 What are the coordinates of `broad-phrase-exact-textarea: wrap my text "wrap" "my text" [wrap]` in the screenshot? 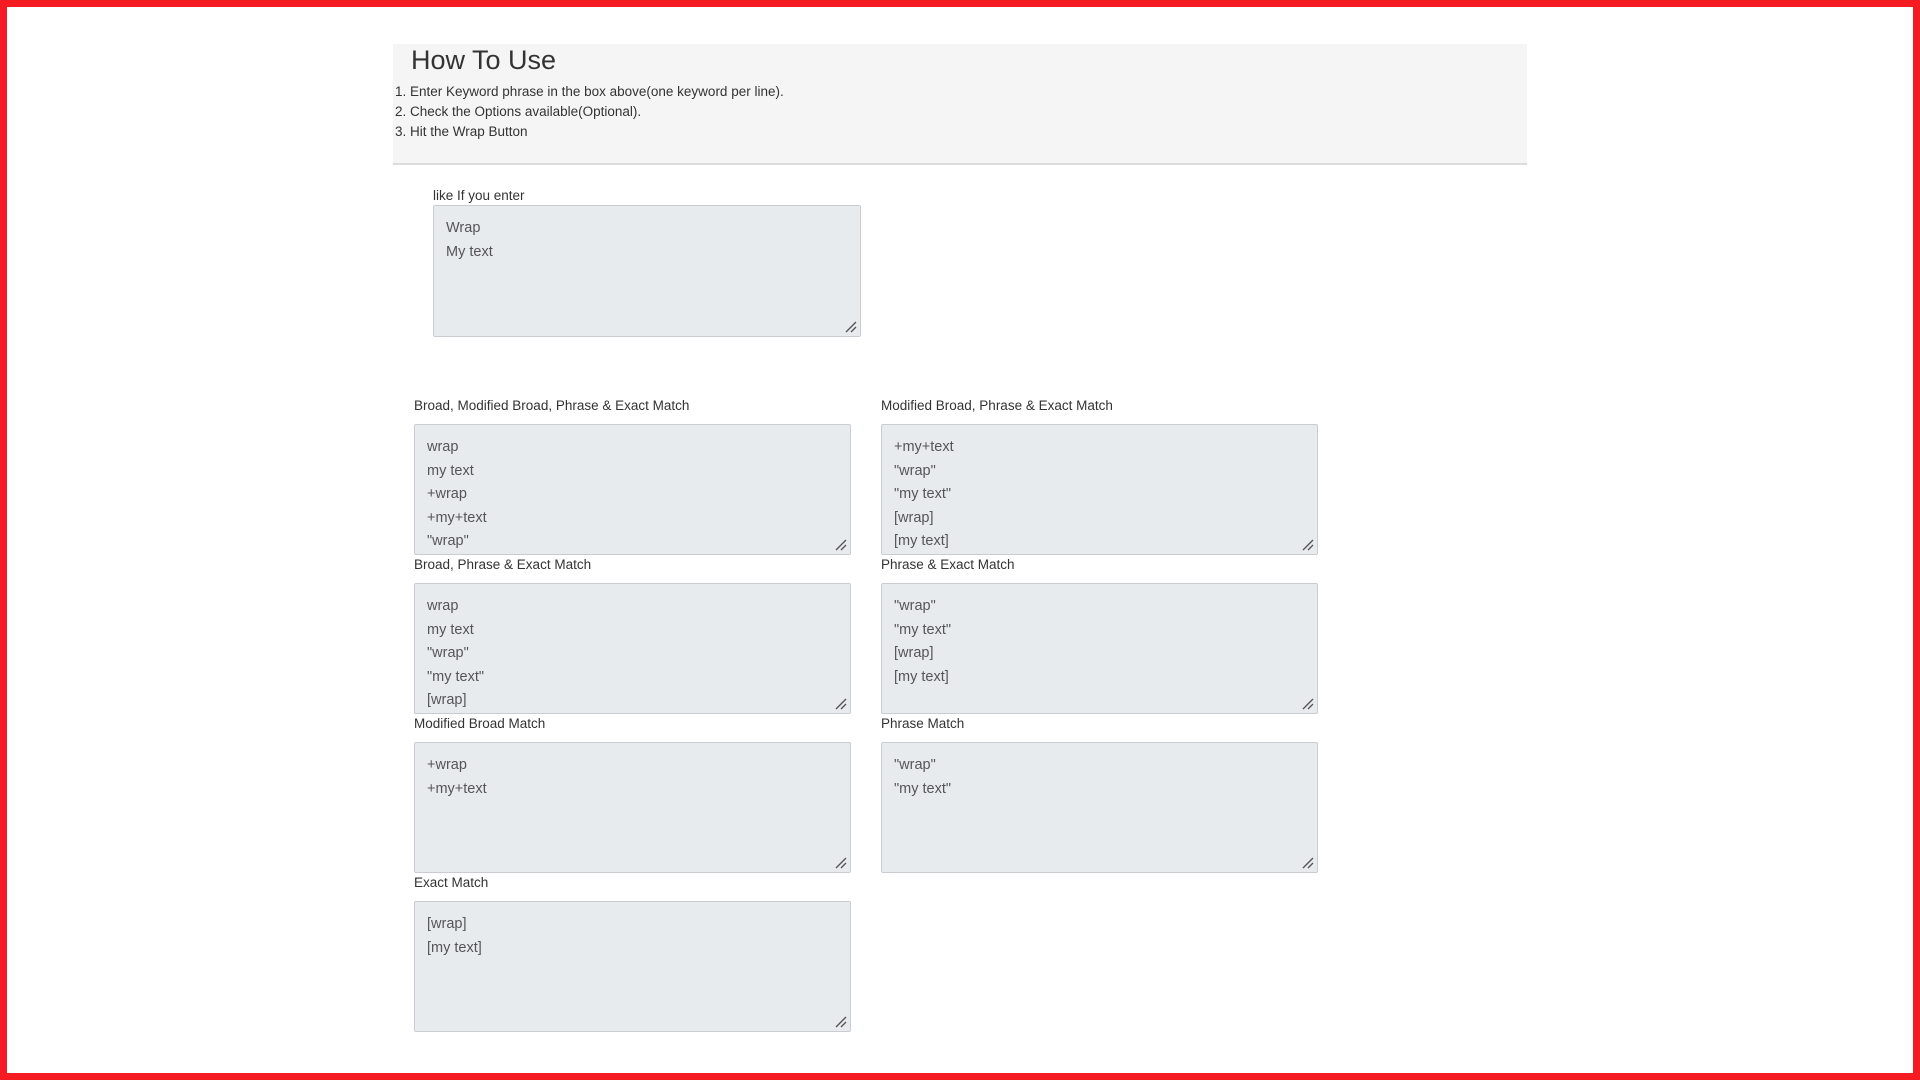 It's located at (632, 648).